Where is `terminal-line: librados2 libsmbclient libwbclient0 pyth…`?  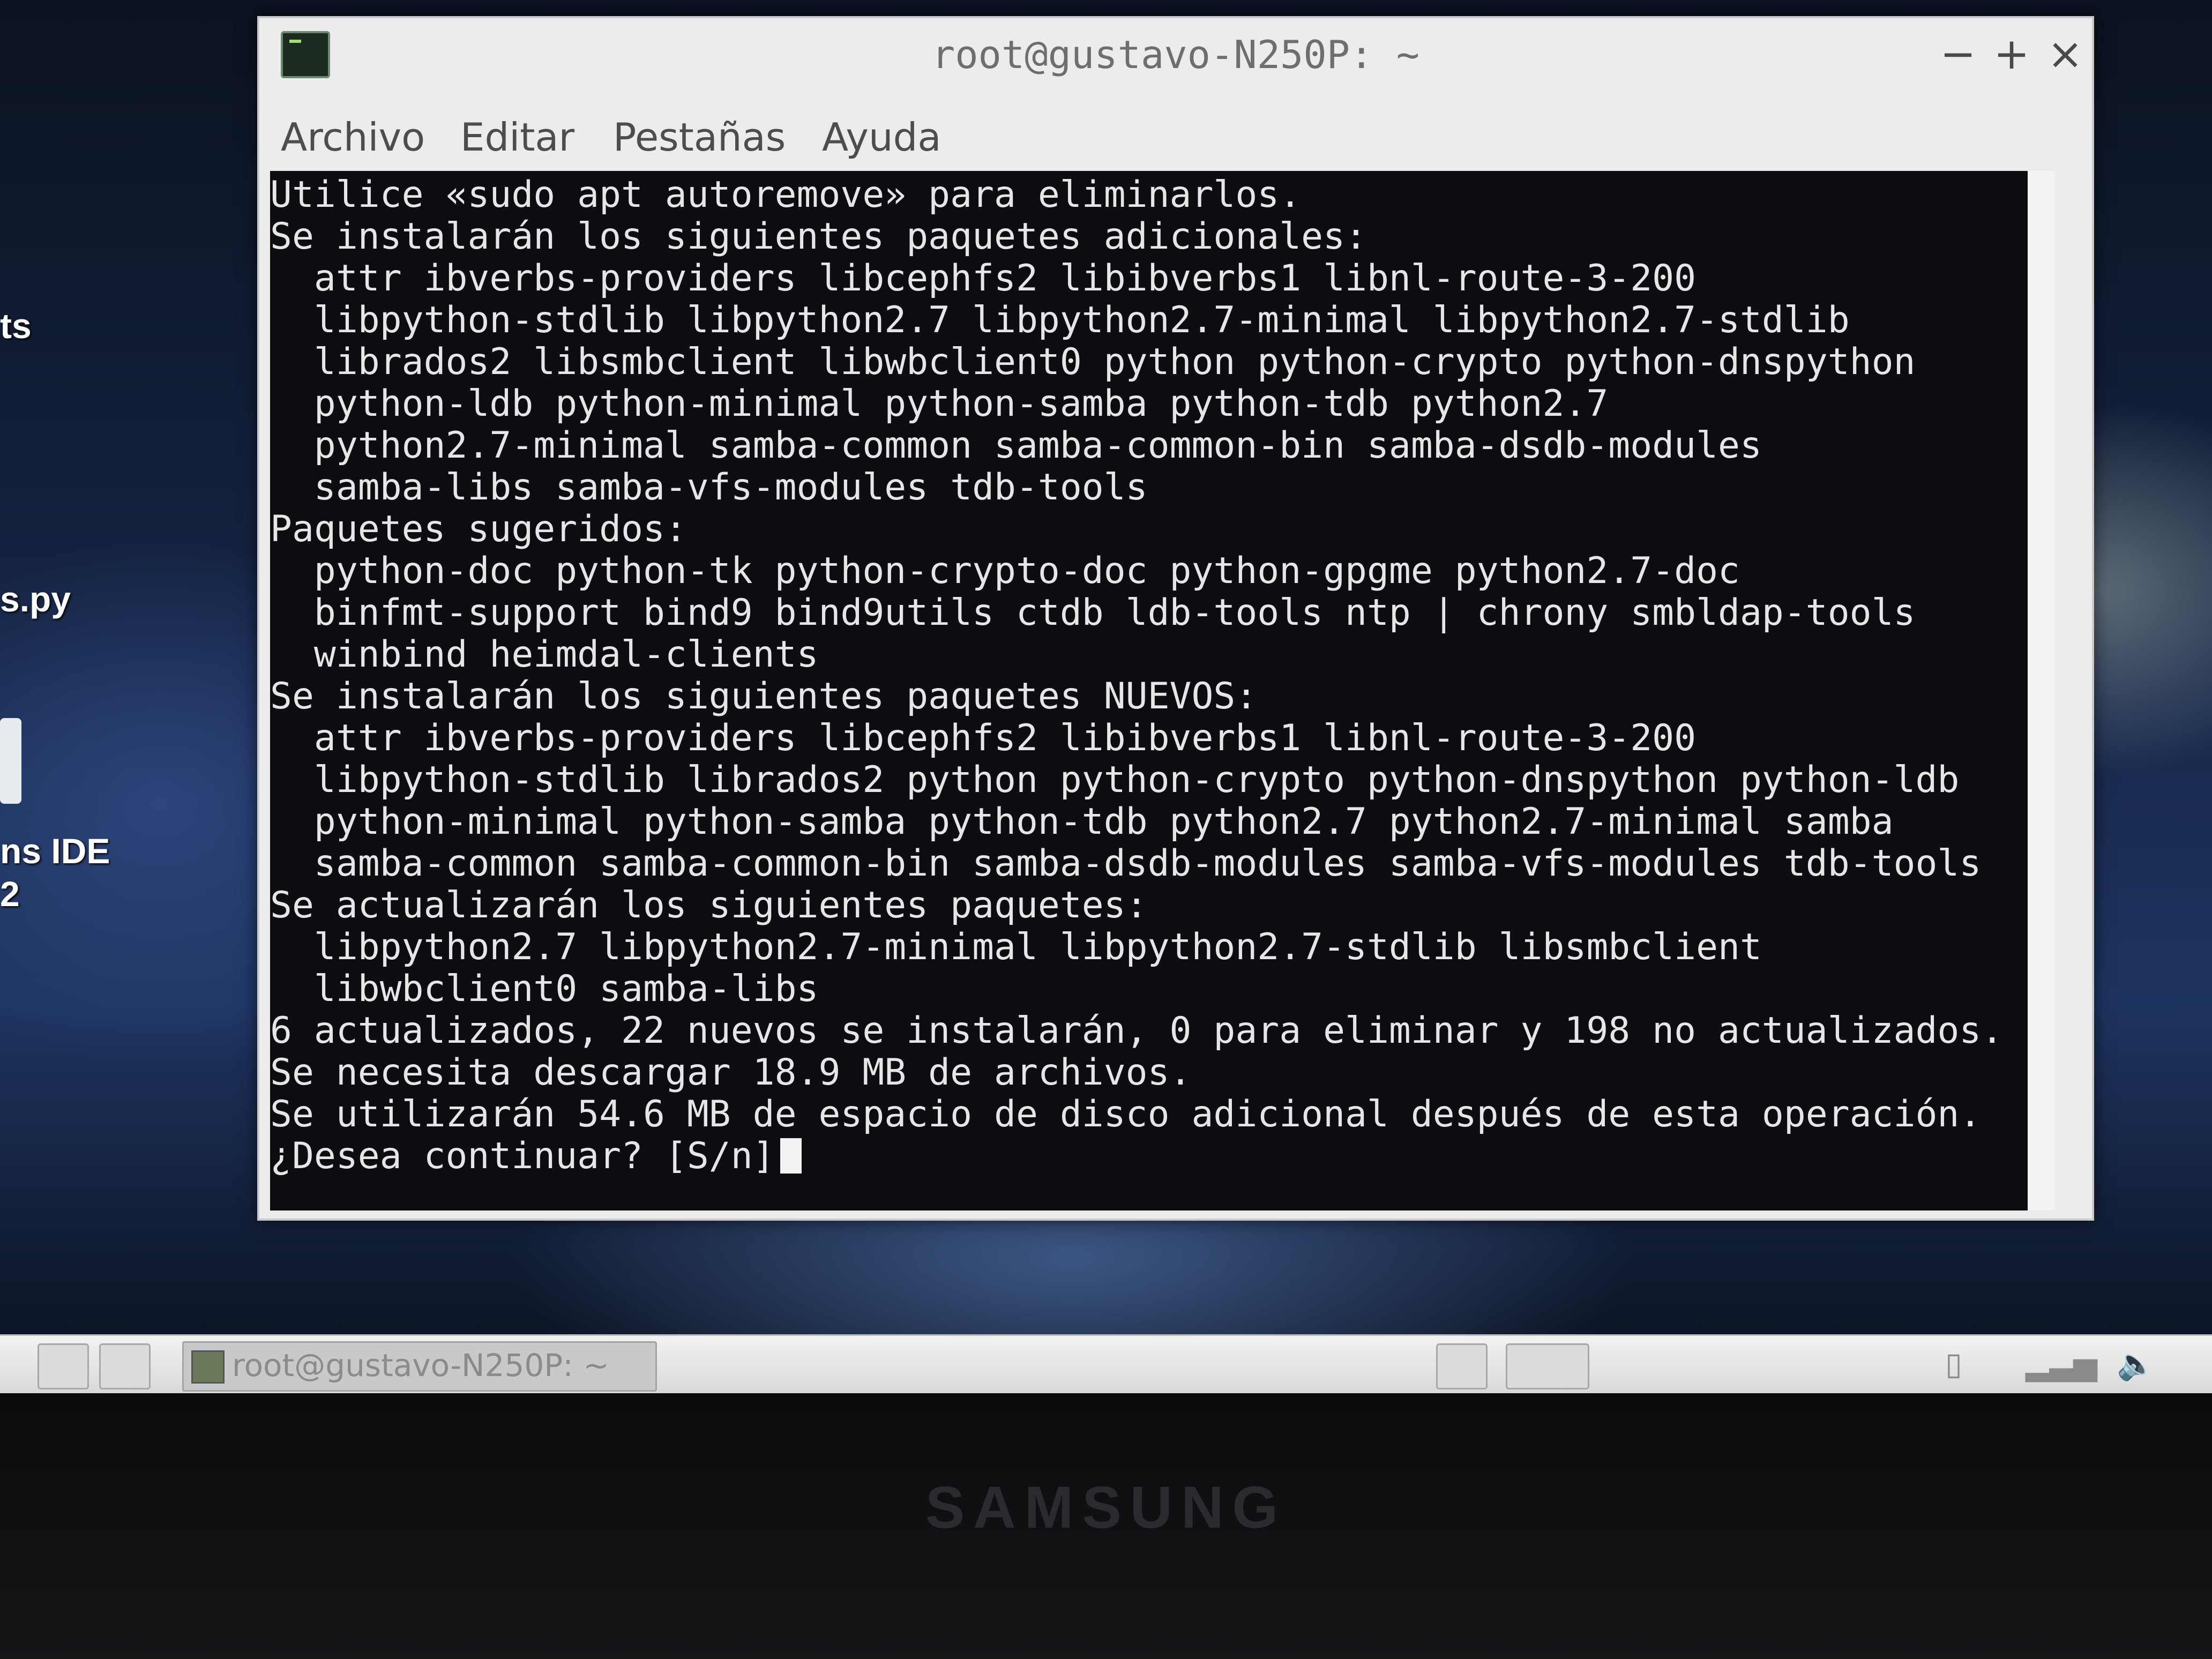
terminal-line: librados2 libsmbclient libwbclient0 pyth… is located at coordinates (1093, 362).